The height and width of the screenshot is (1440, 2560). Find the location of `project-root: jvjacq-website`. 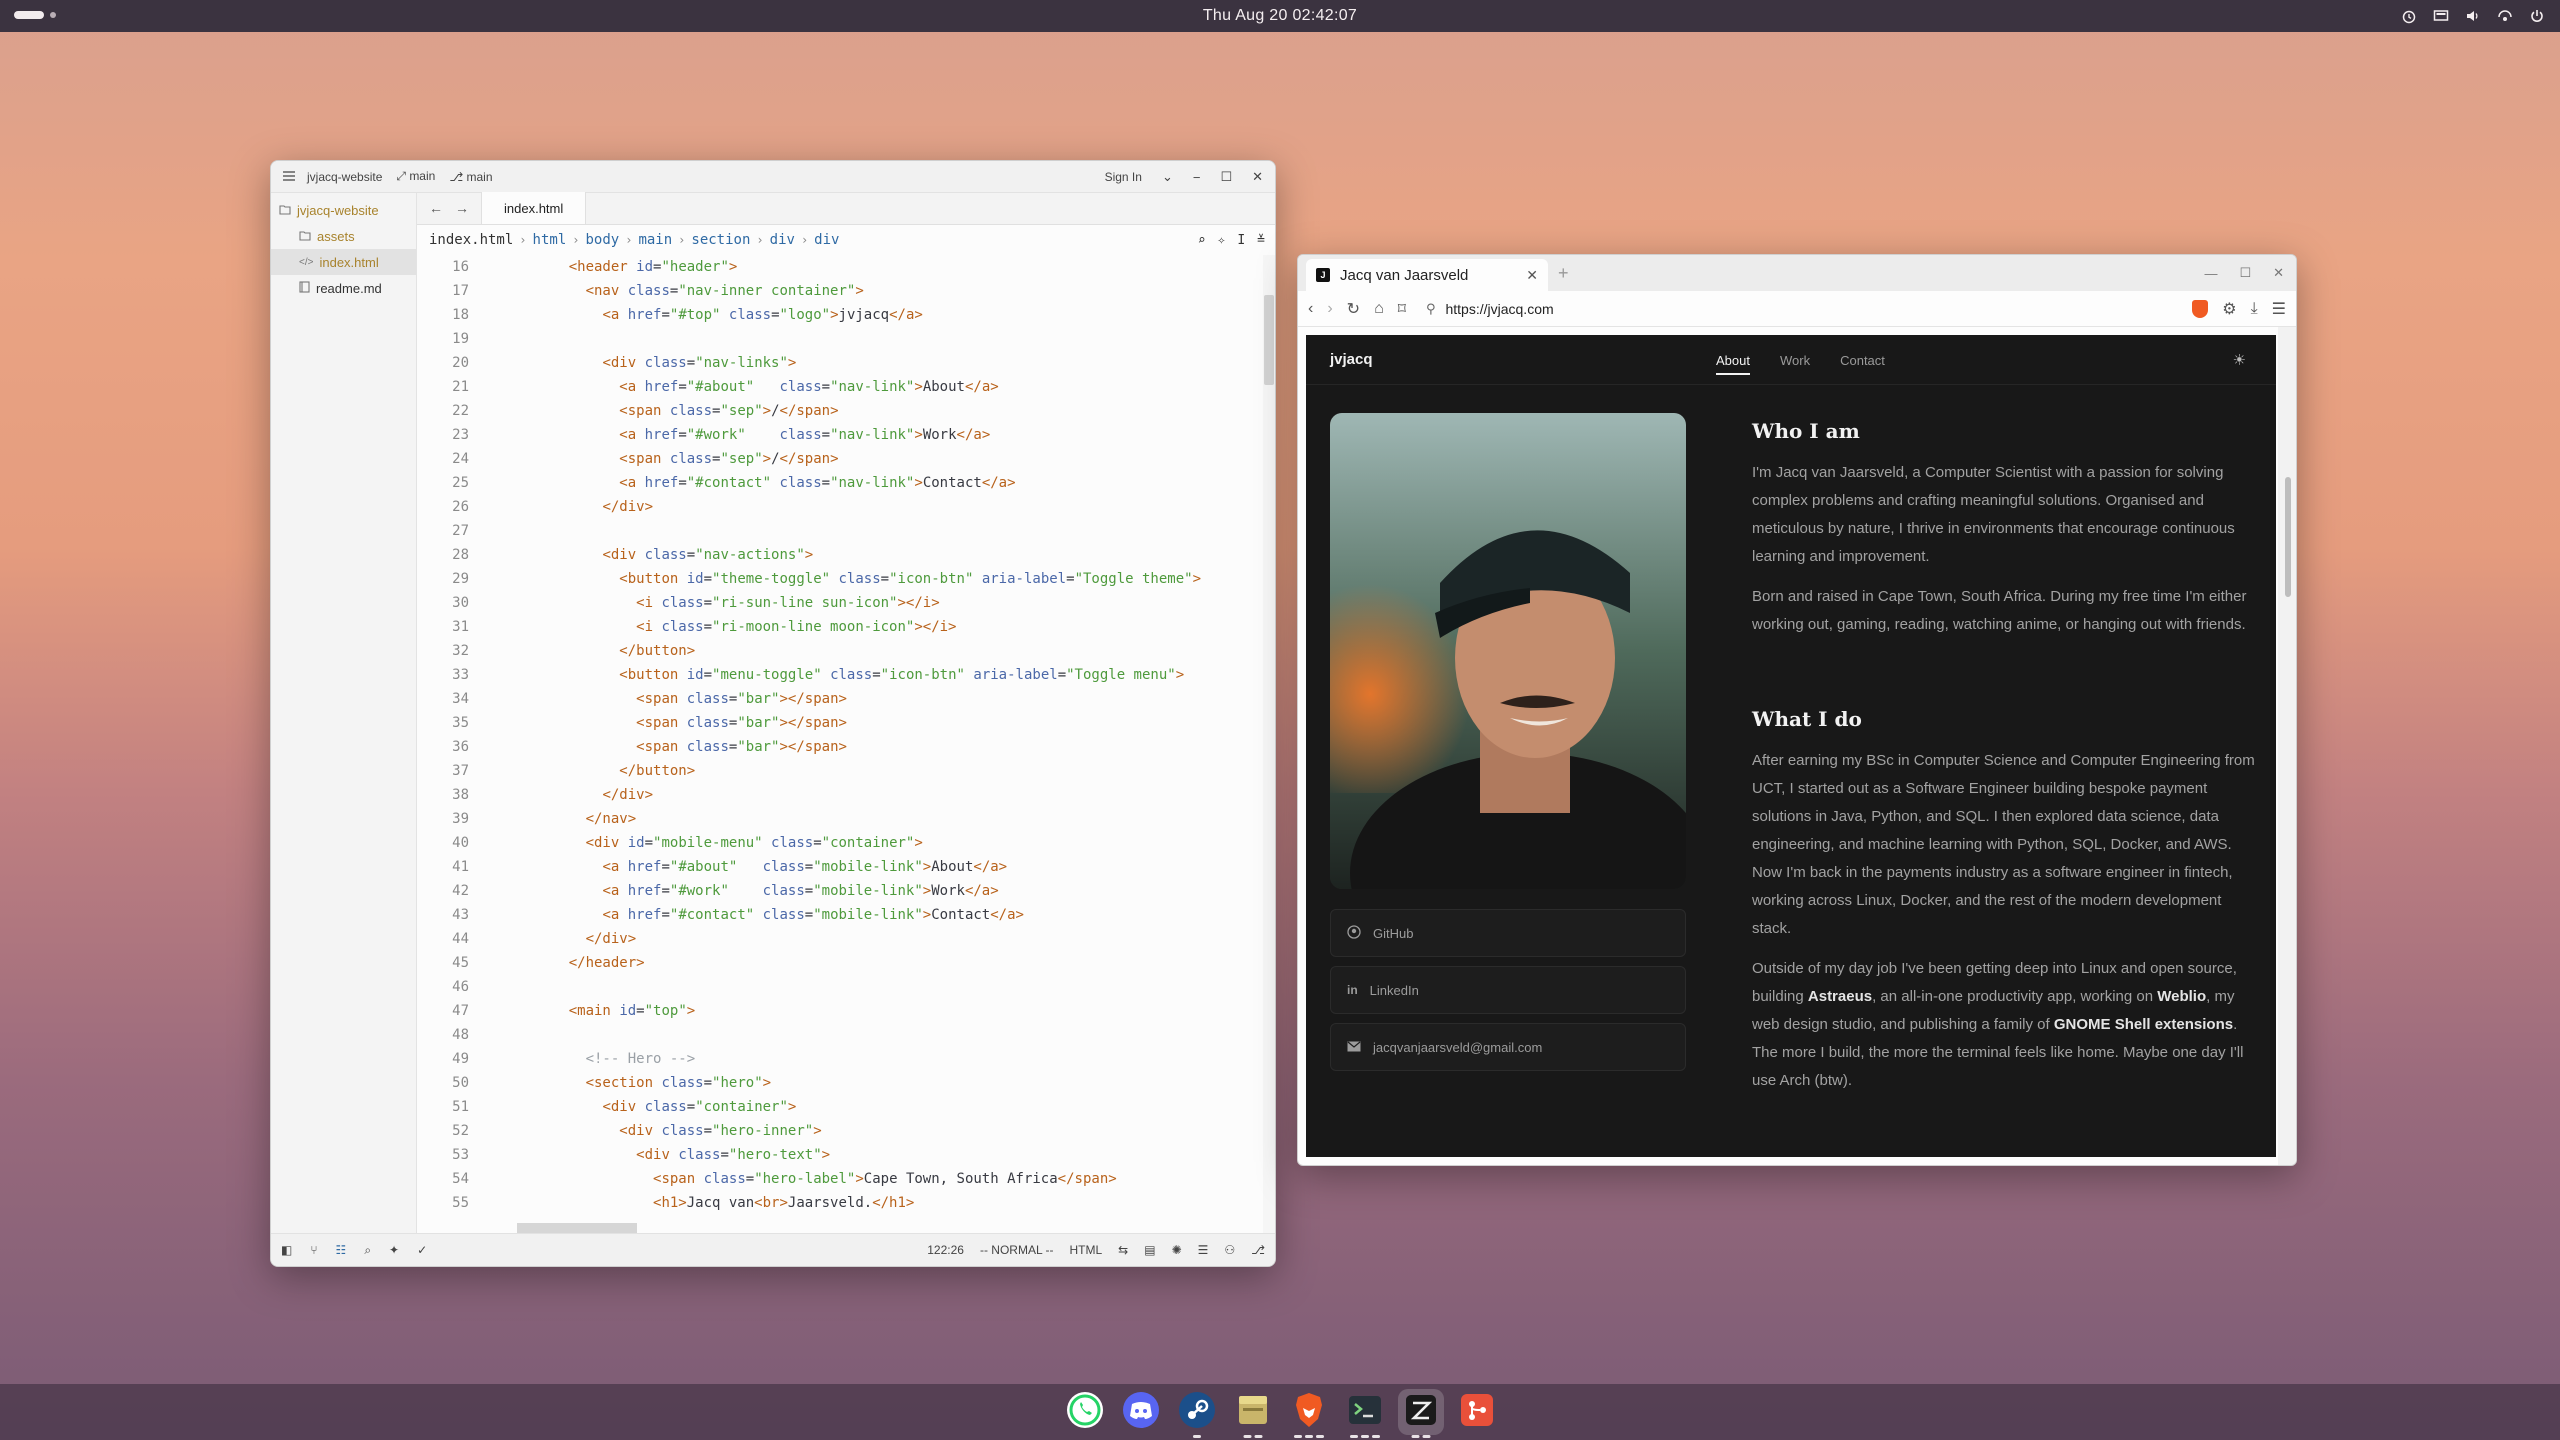

project-root: jvjacq-website is located at coordinates (343, 210).